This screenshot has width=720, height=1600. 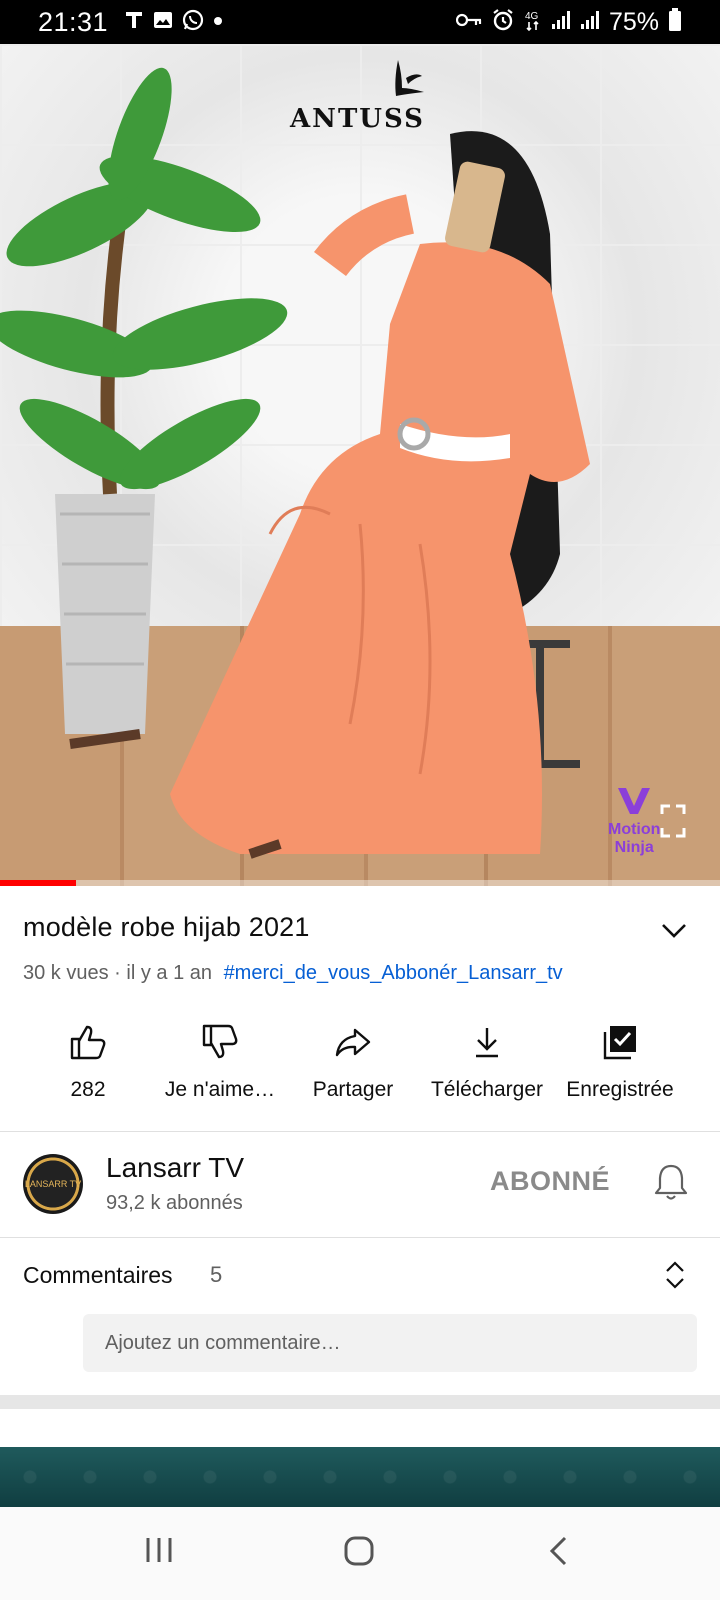 I want to click on comment-input, so click(x=390, y=1343).